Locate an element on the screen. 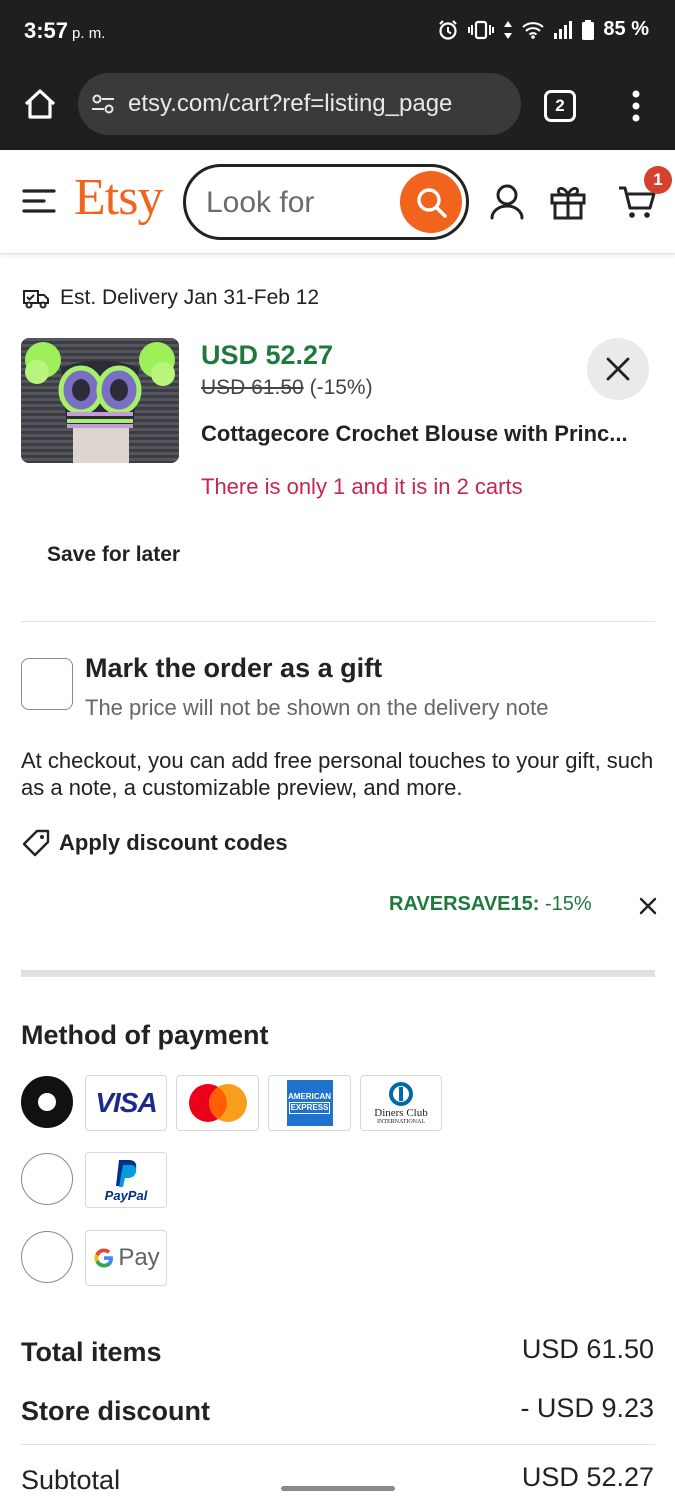  mastercard-logo is located at coordinates (217, 1103).